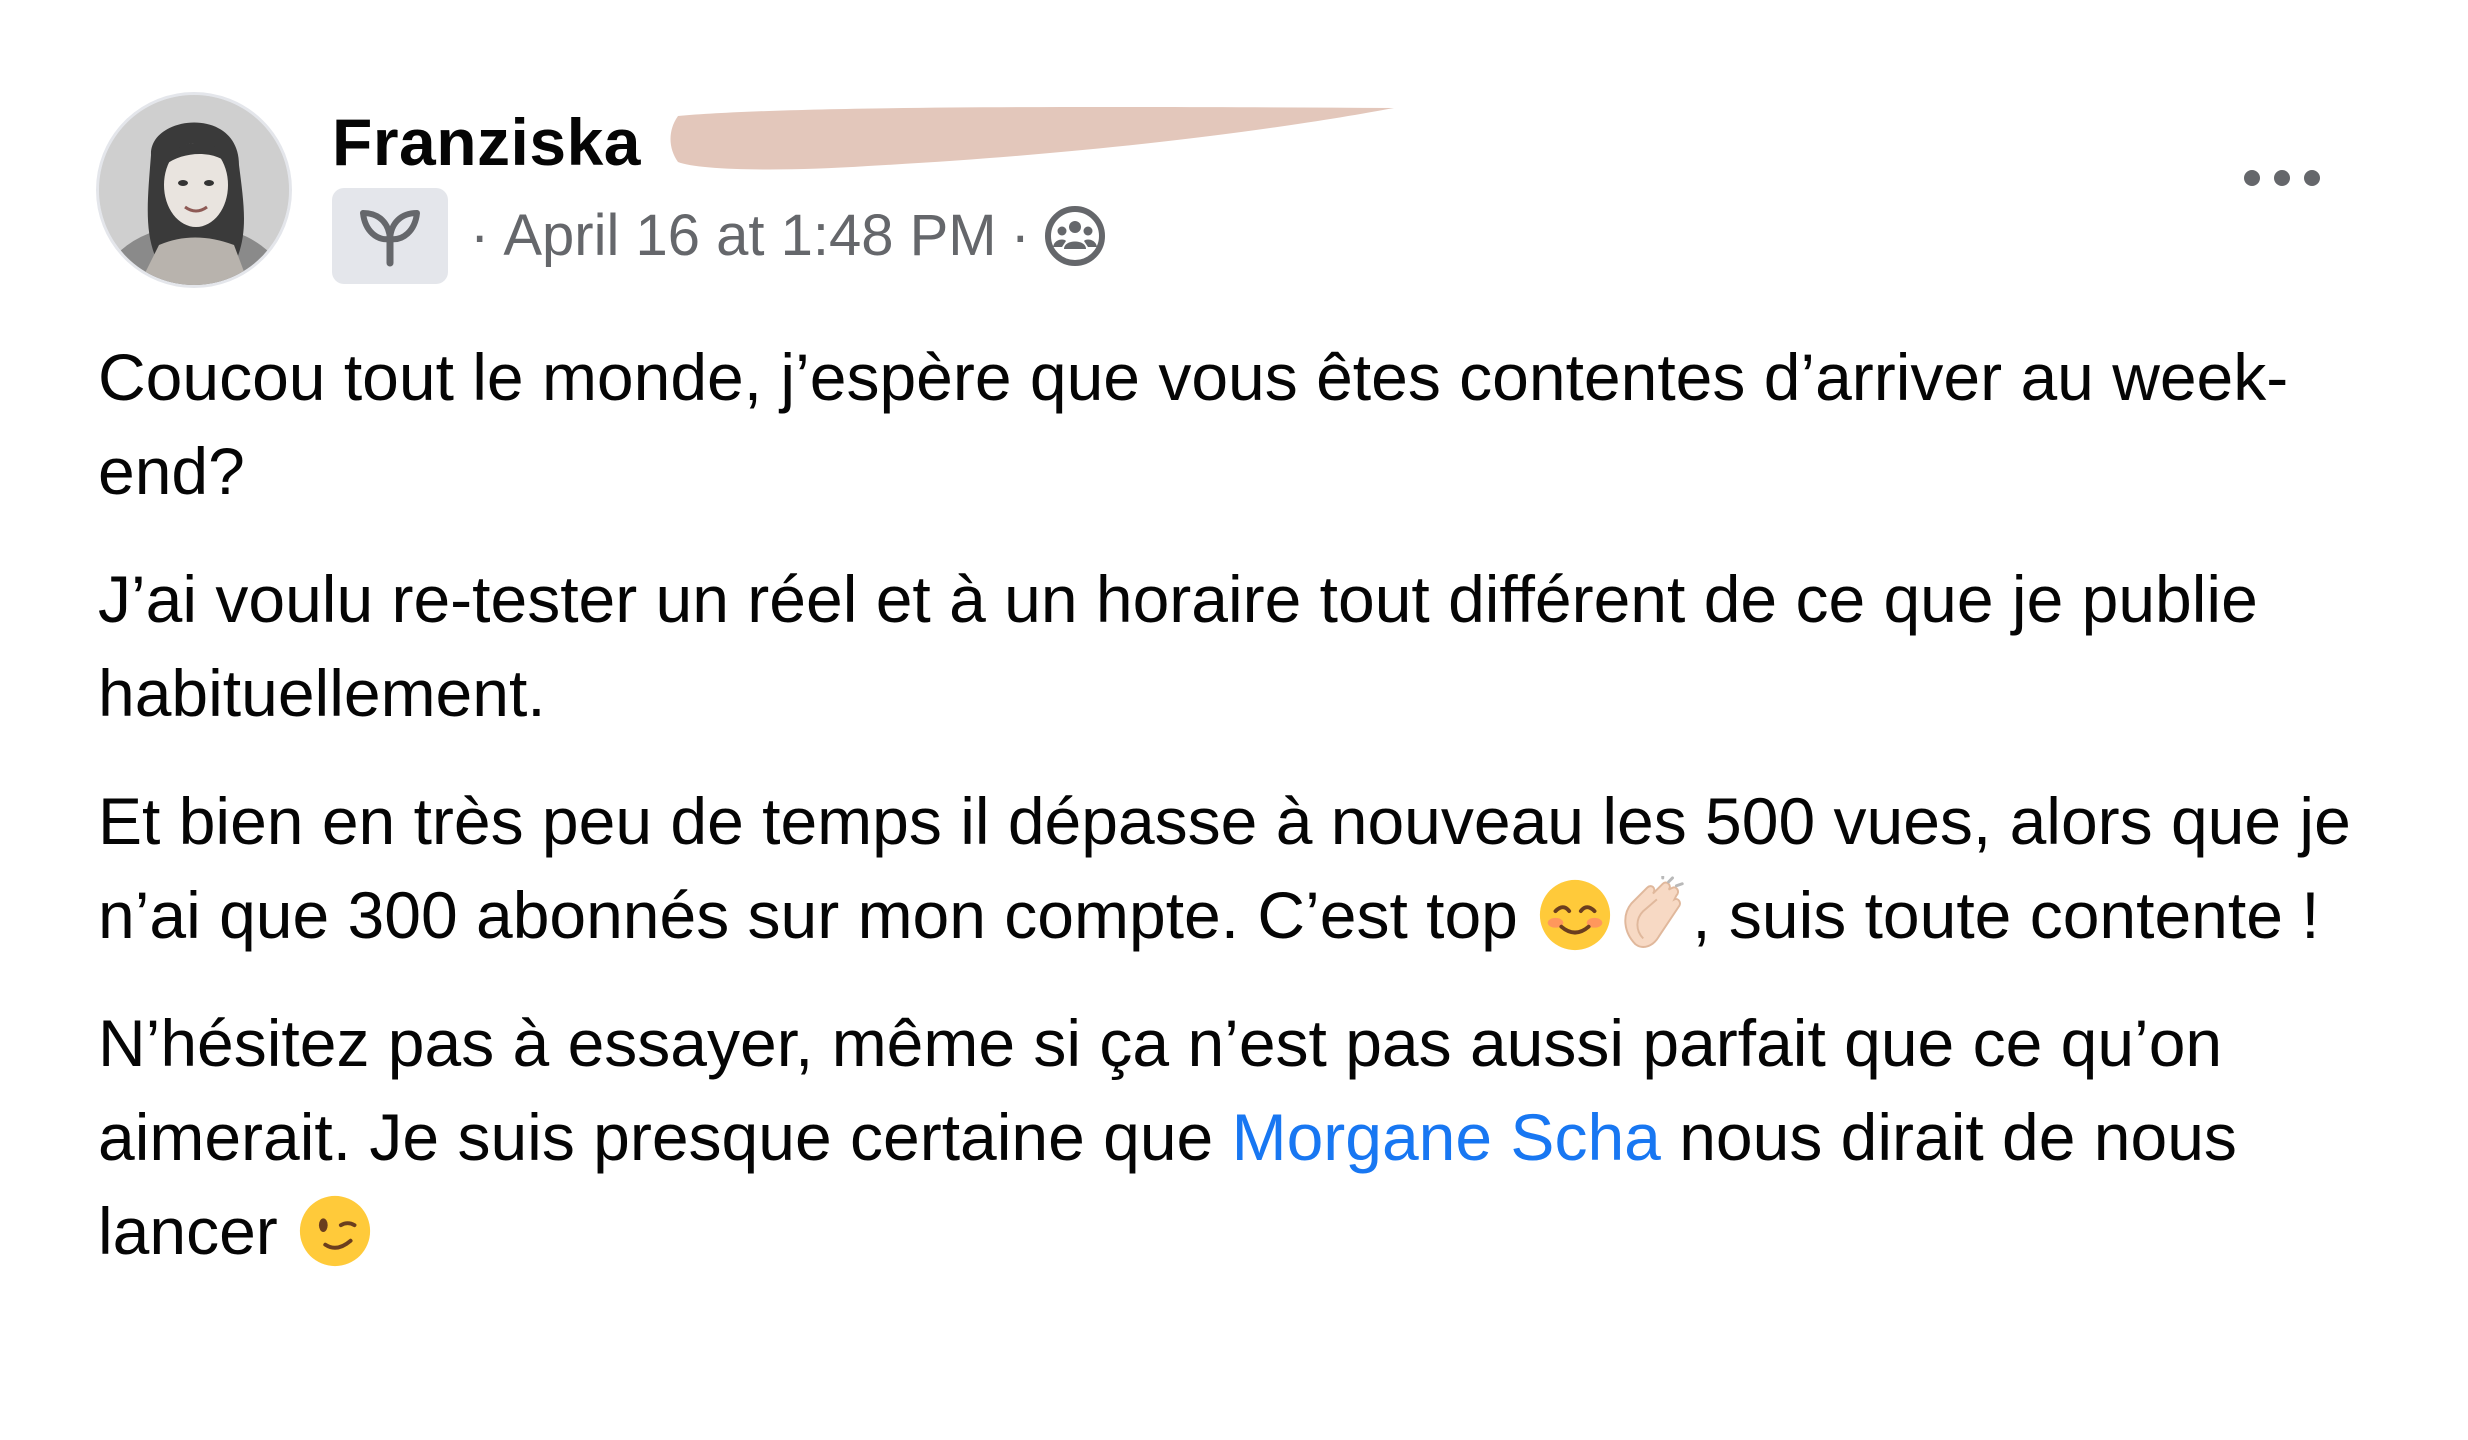 Image resolution: width=2468 pixels, height=1440 pixels. Describe the element at coordinates (1076, 236) in the screenshot. I see `group-audience-icon` at that location.